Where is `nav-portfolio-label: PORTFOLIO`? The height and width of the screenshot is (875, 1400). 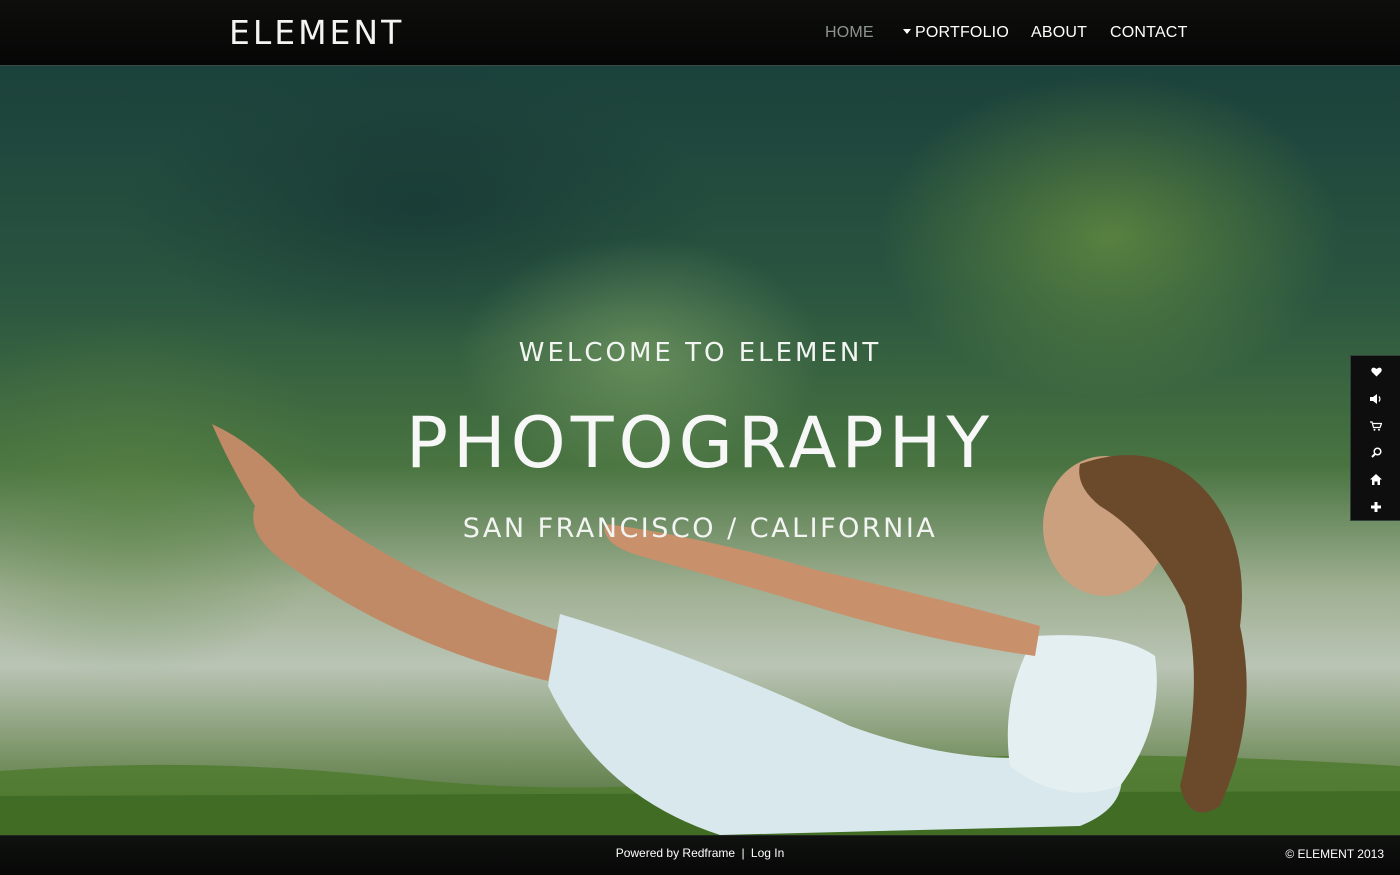 nav-portfolio-label: PORTFOLIO is located at coordinates (962, 32).